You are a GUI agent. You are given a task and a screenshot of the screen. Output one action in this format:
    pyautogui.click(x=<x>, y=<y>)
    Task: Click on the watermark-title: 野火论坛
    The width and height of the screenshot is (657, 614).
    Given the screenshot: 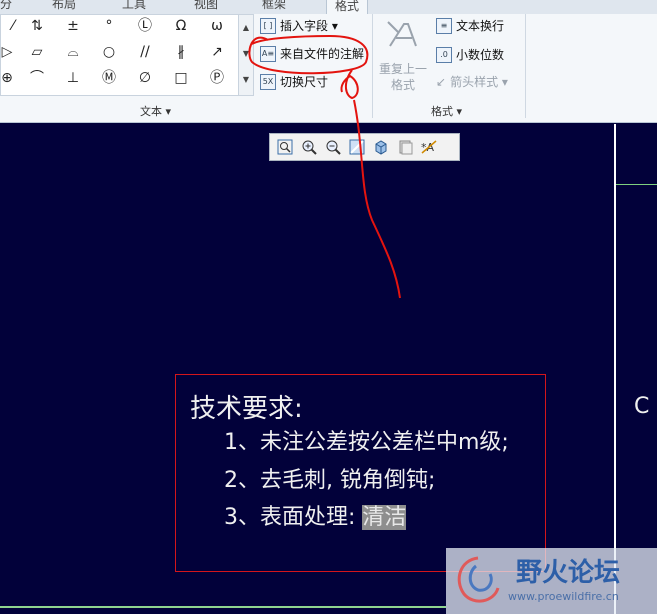 What is the action you would take?
    pyautogui.click(x=568, y=573)
    